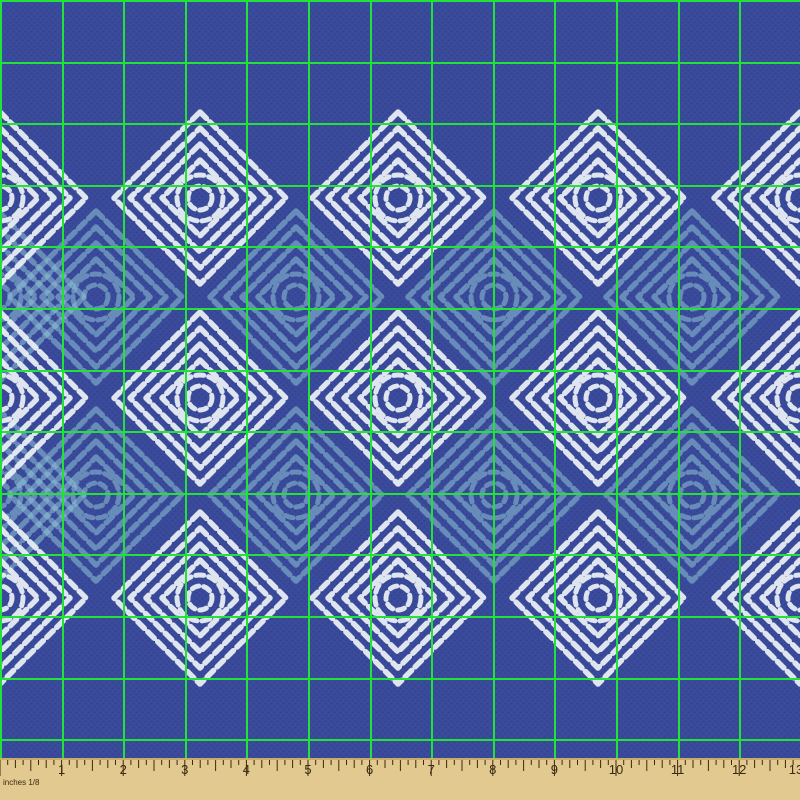 The width and height of the screenshot is (800, 800). What do you see at coordinates (21, 782) in the screenshot?
I see `ruler-unit-label: inches 1/8` at bounding box center [21, 782].